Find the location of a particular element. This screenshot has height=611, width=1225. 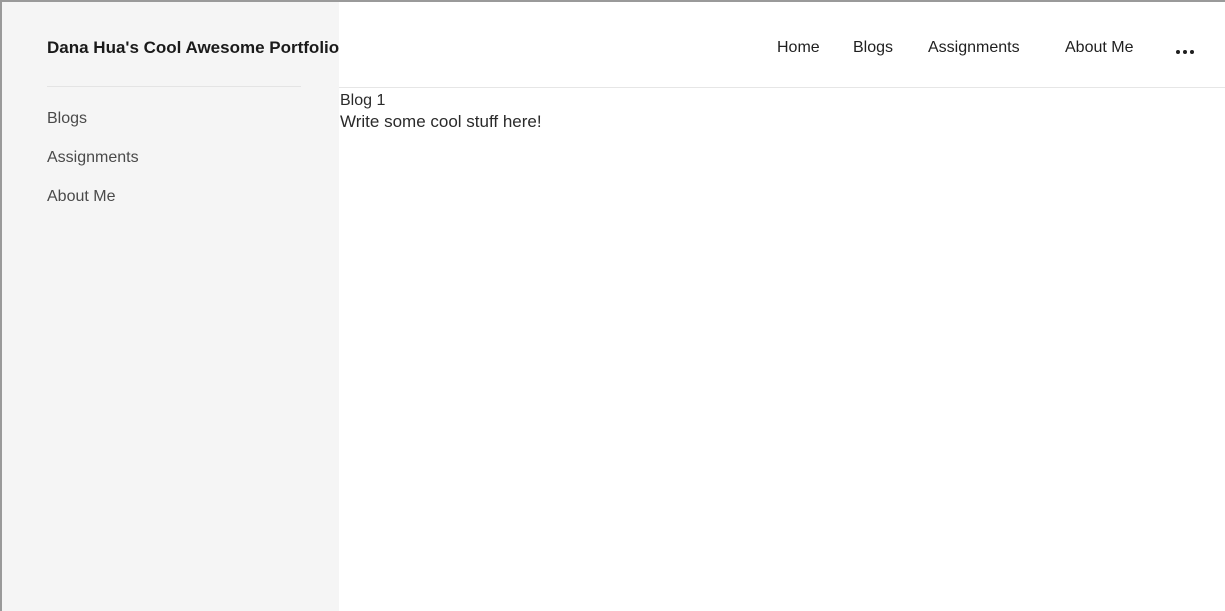

more-horizontal-icon is located at coordinates (1185, 52).